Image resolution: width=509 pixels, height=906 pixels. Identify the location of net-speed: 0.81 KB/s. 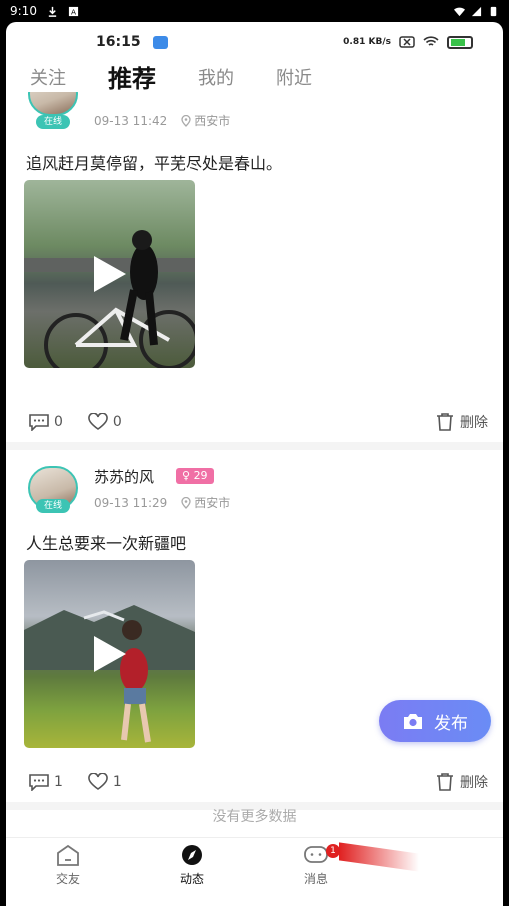
(367, 42).